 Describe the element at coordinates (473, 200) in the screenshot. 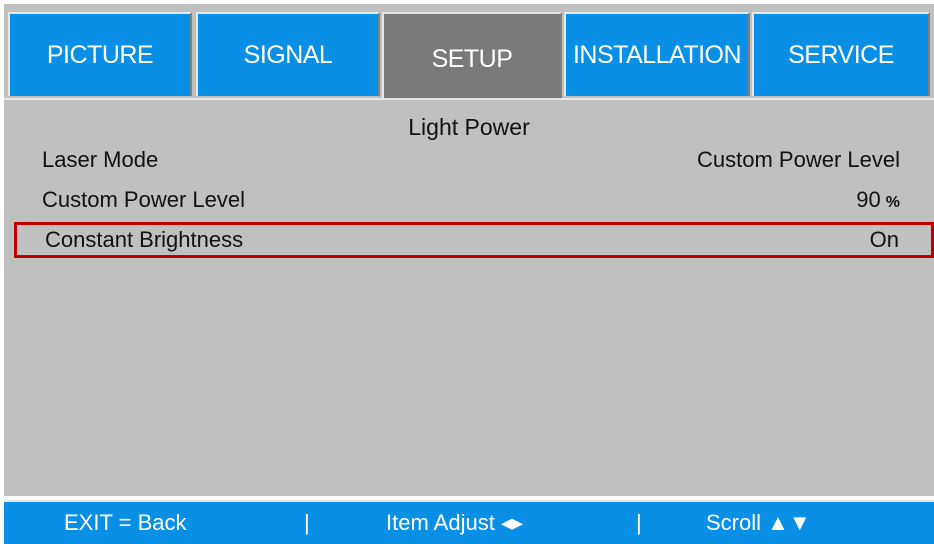

I see `setting-row-custom-power-level: Custom Power Level 90%` at that location.